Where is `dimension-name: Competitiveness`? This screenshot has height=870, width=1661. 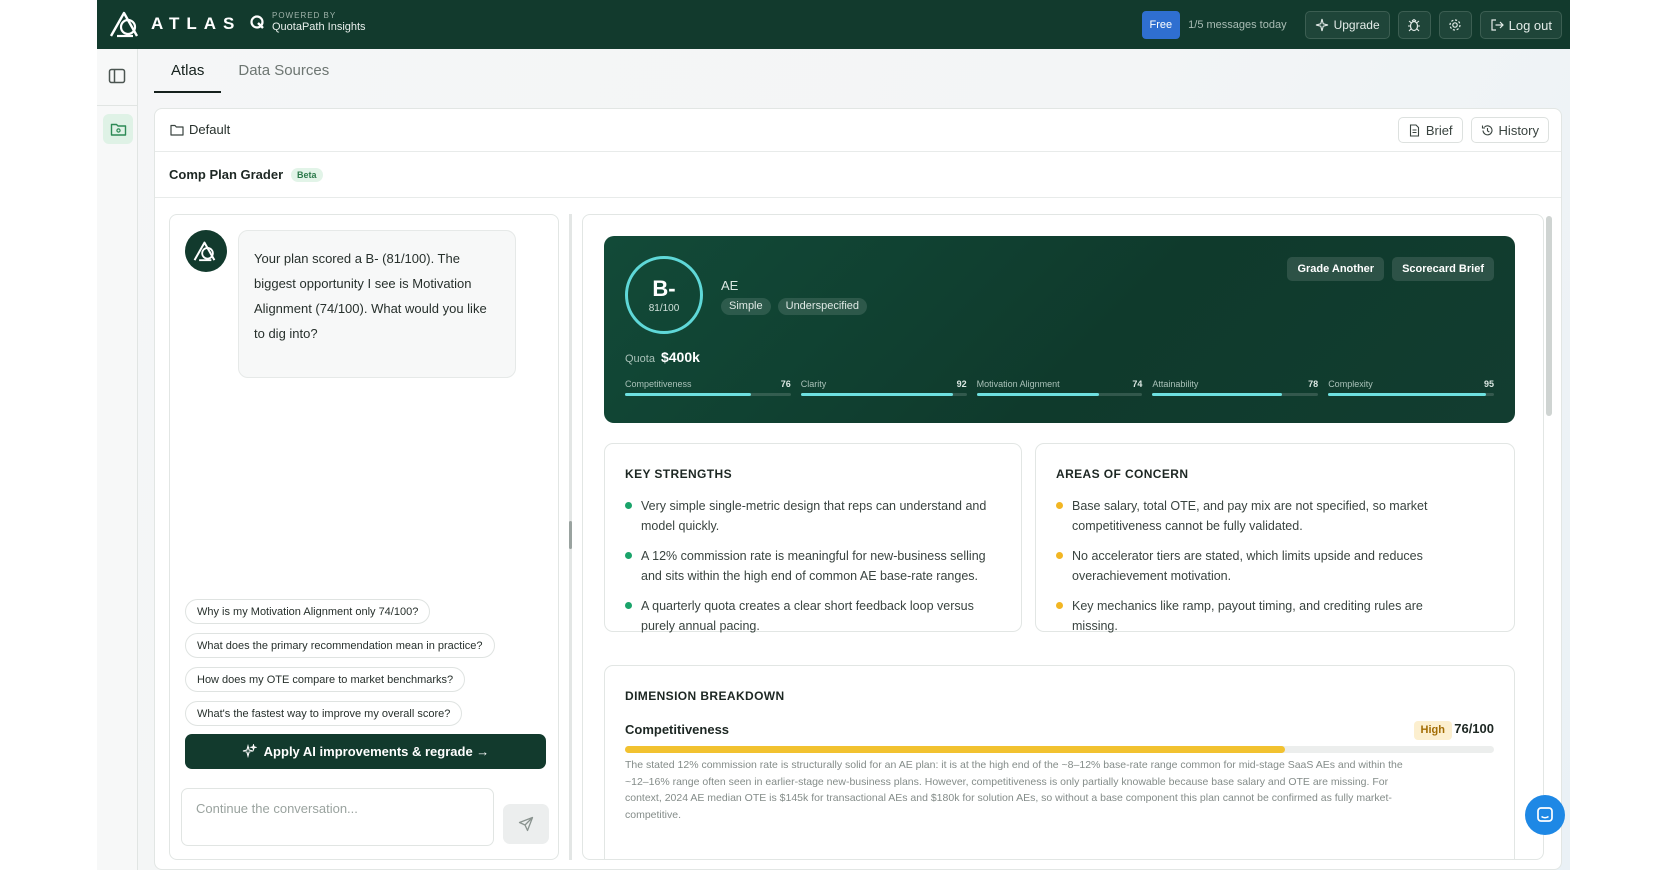
dimension-name: Competitiveness is located at coordinates (677, 729).